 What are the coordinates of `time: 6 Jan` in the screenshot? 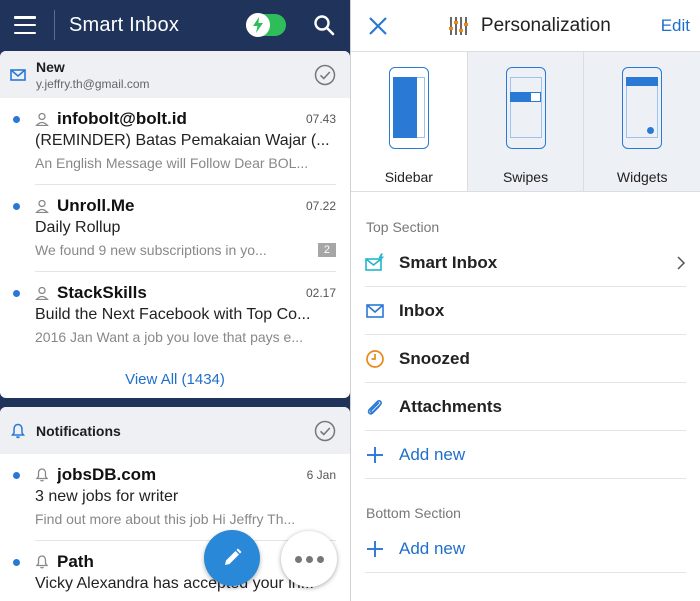 It's located at (321, 475).